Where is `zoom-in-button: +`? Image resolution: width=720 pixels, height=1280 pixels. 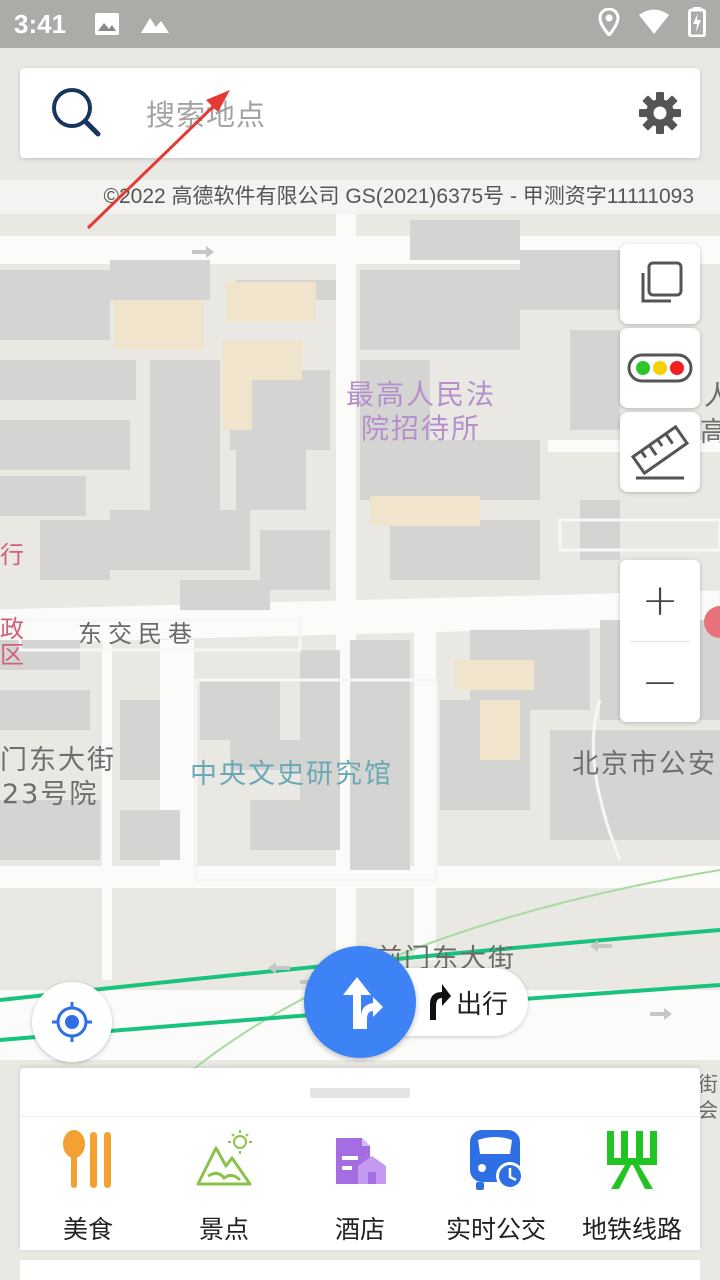 zoom-in-button: + is located at coordinates (660, 600).